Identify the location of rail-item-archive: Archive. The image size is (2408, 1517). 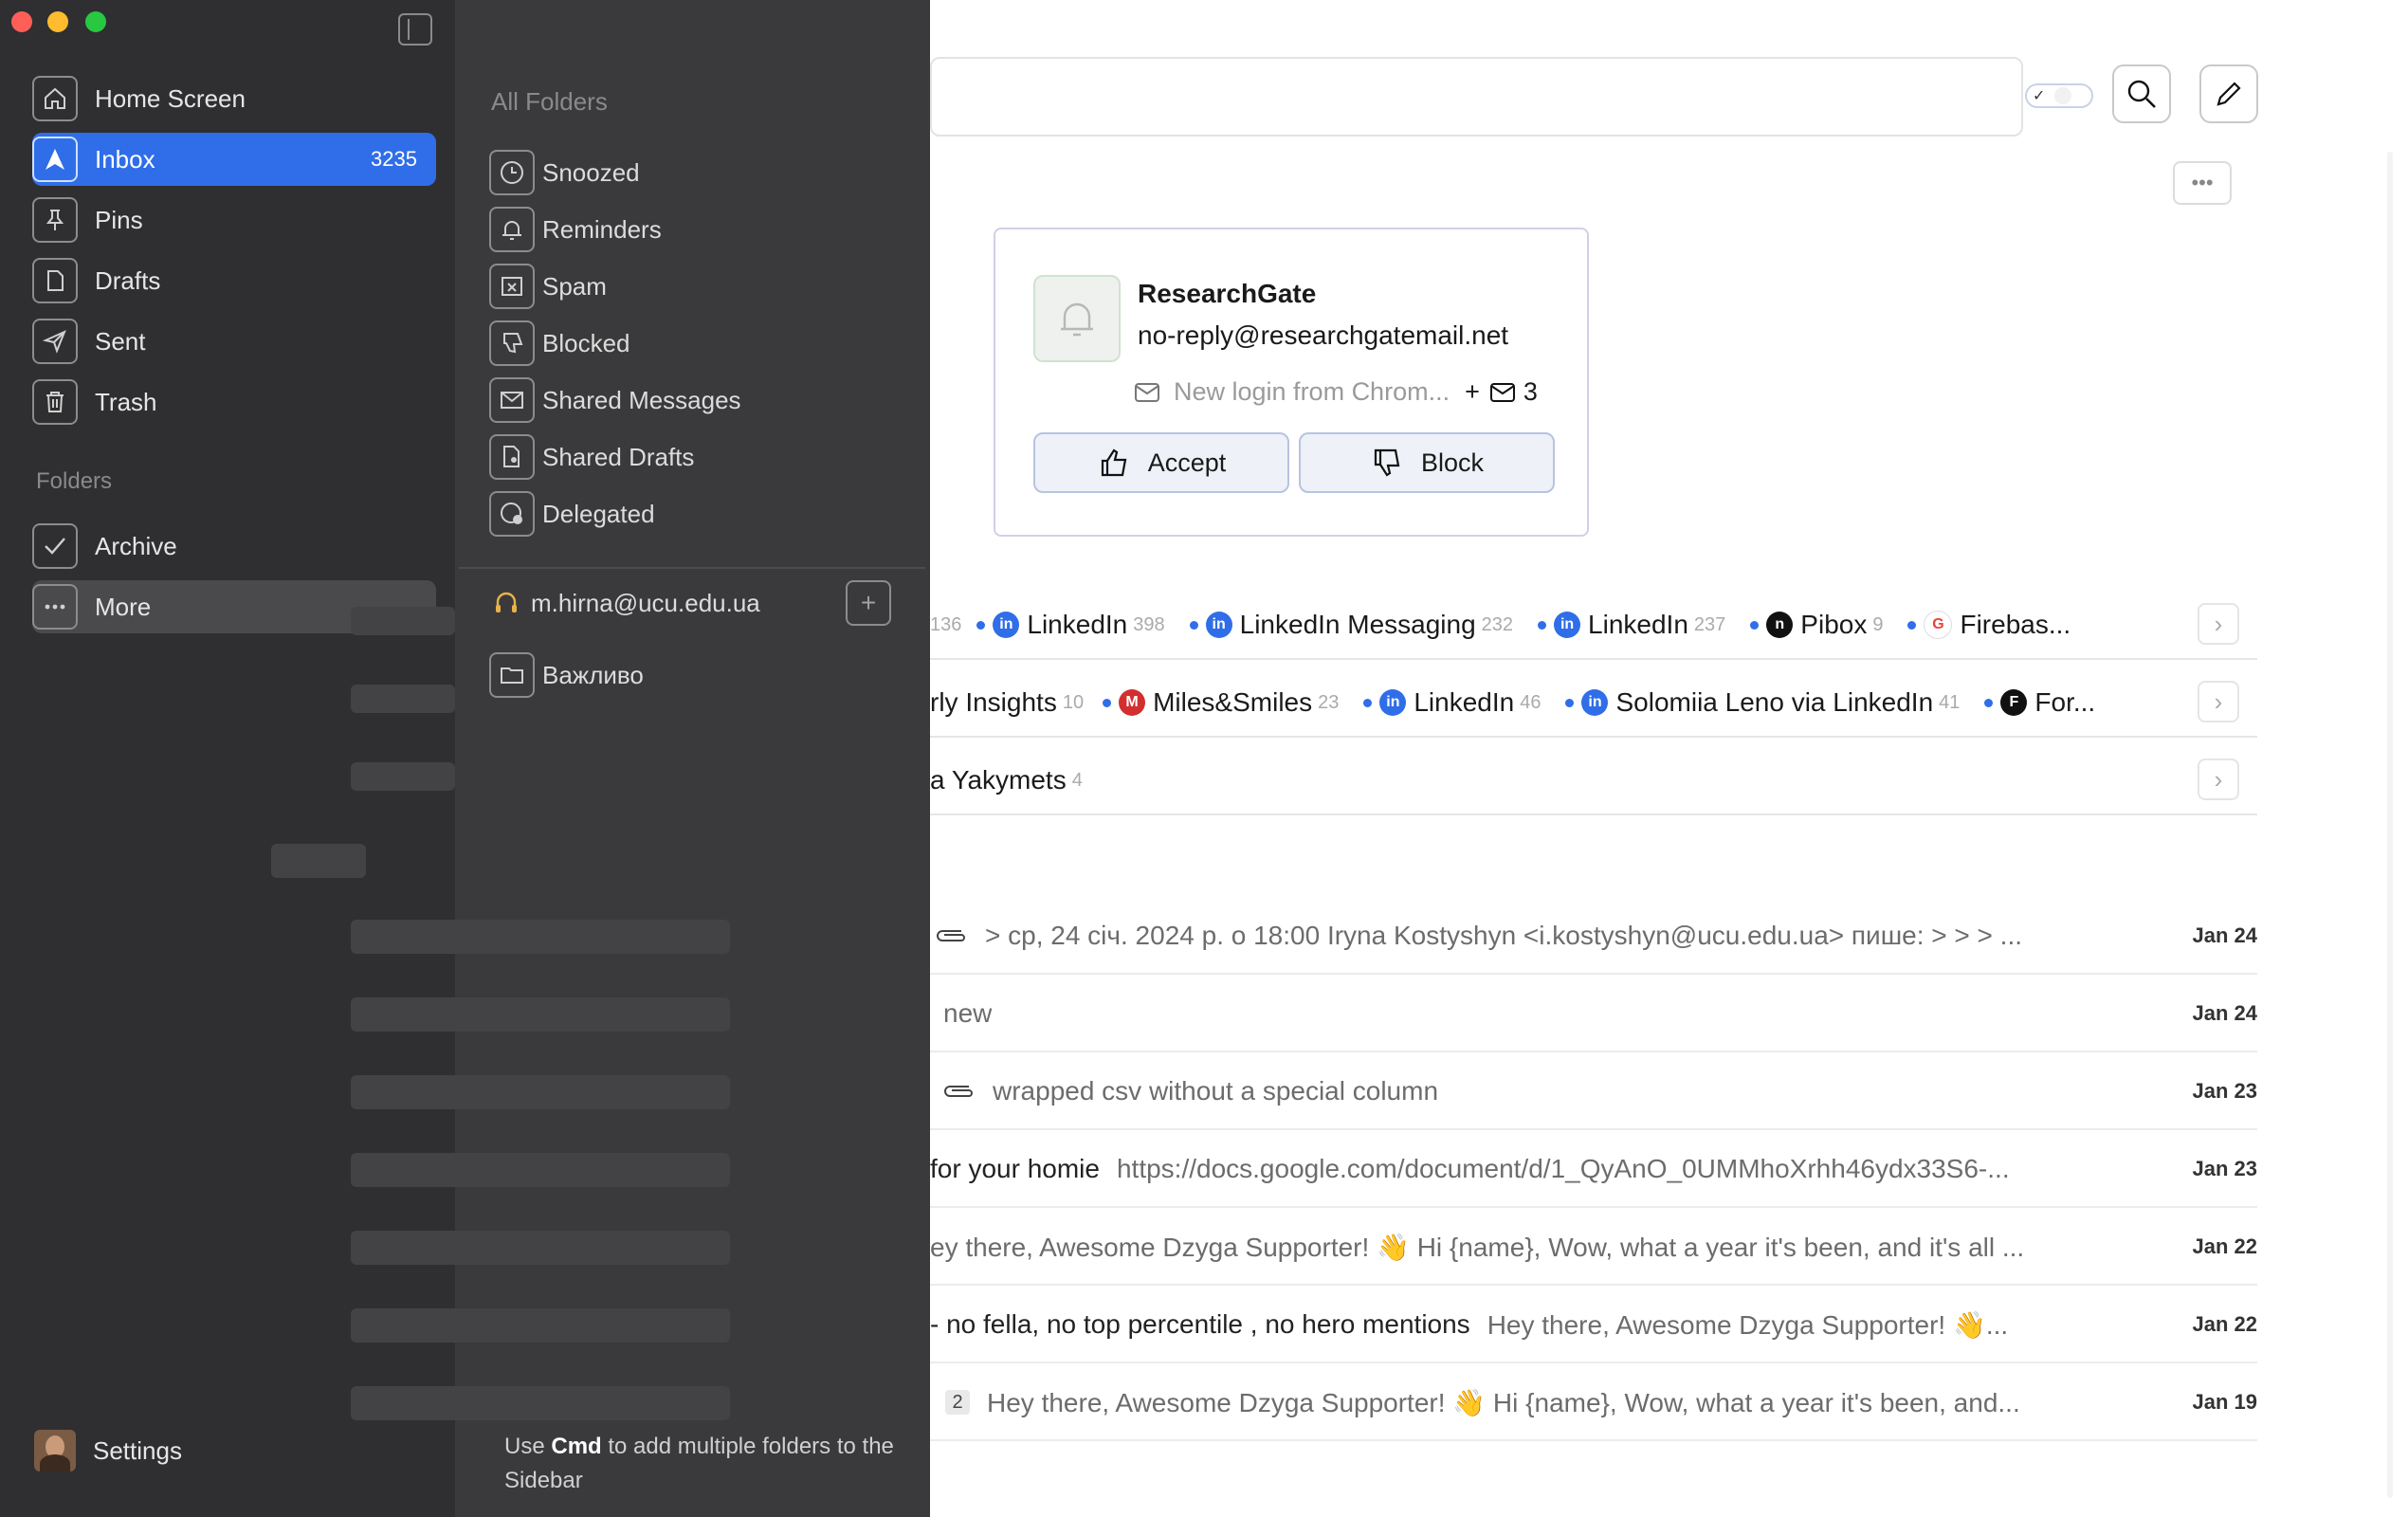
(234, 546).